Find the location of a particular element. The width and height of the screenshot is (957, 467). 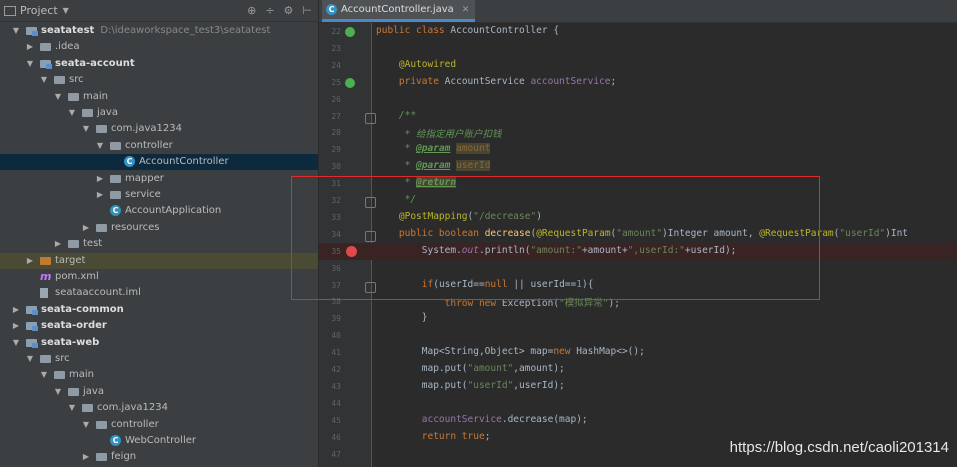

code-line: /** is located at coordinates (396, 115).